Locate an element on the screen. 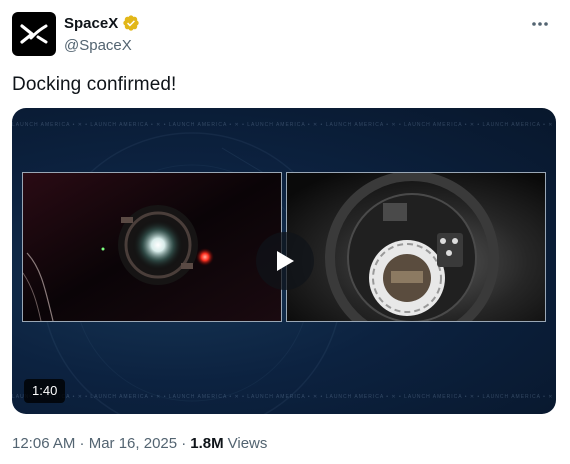  timestamp: 12:06 AM · Mar 16, 2025 · is located at coordinates (99, 443).